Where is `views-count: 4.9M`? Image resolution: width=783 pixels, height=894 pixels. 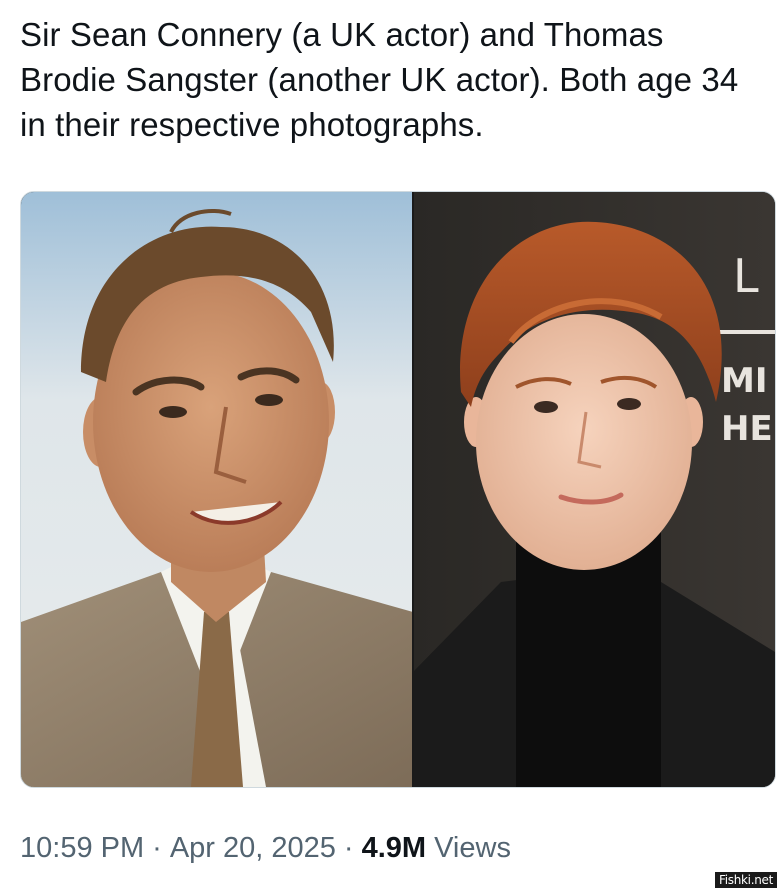
views-count: 4.9M is located at coordinates (394, 848).